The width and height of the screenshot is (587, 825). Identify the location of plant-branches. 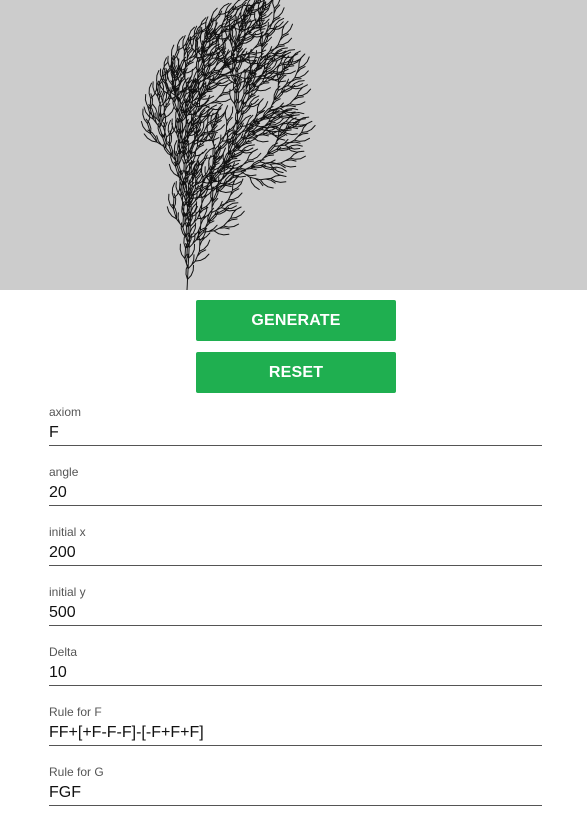
(228, 145).